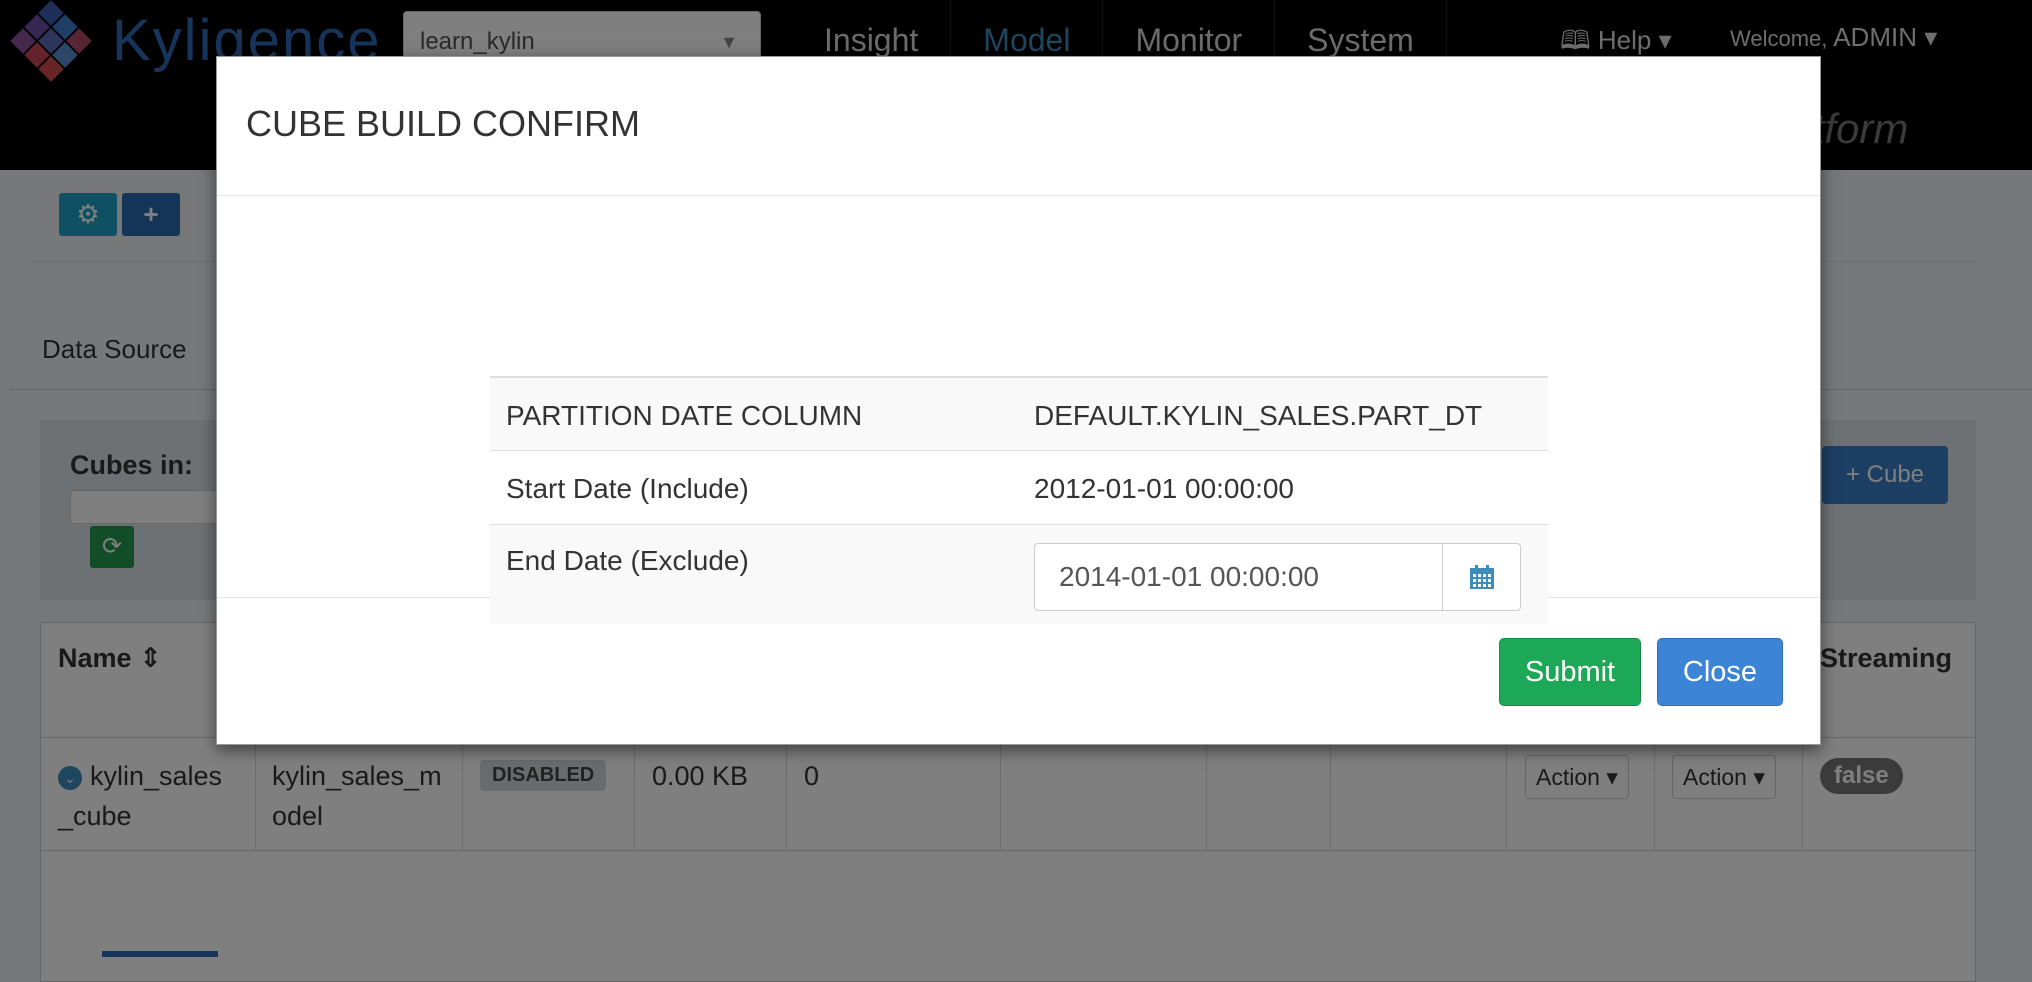 This screenshot has height=982, width=2032. I want to click on table-row: Start Date (Include) 2012-01-01 00:00:00, so click(1019, 487).